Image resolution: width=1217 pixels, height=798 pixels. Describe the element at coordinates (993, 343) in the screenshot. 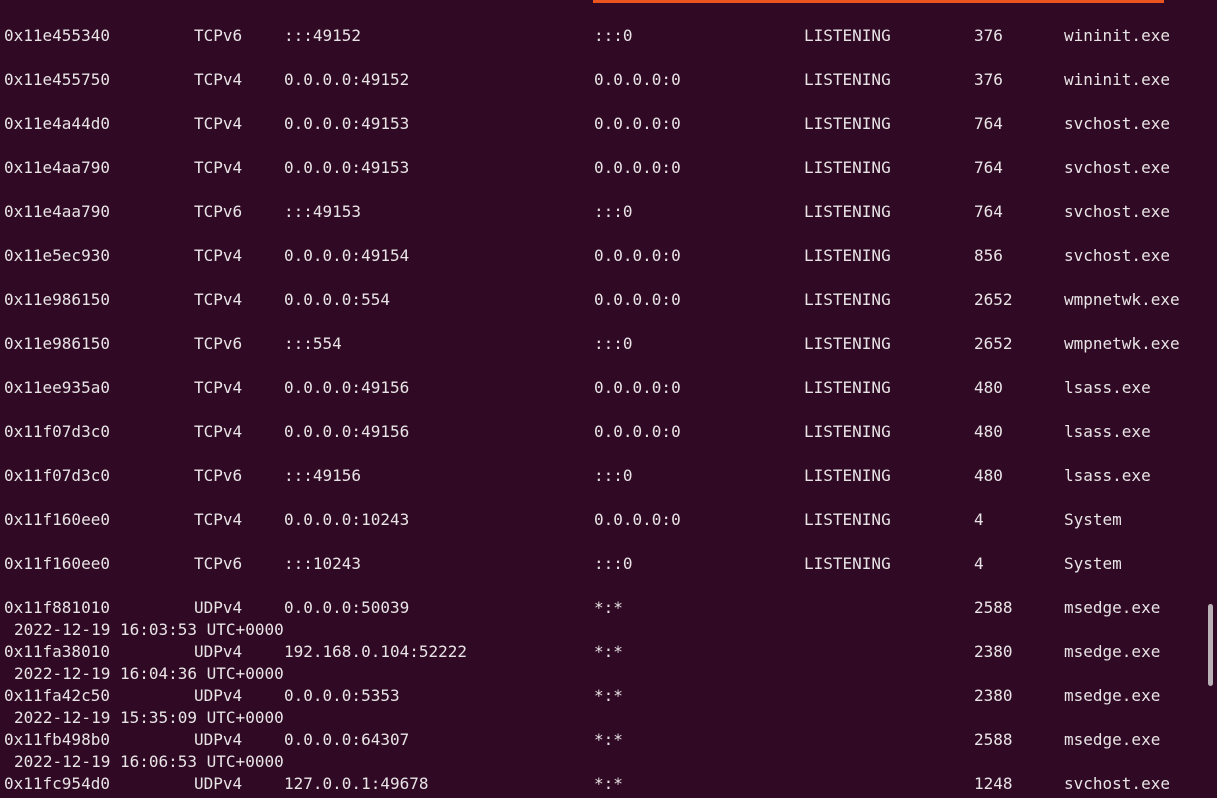

I see `cell-pid: 2652` at that location.